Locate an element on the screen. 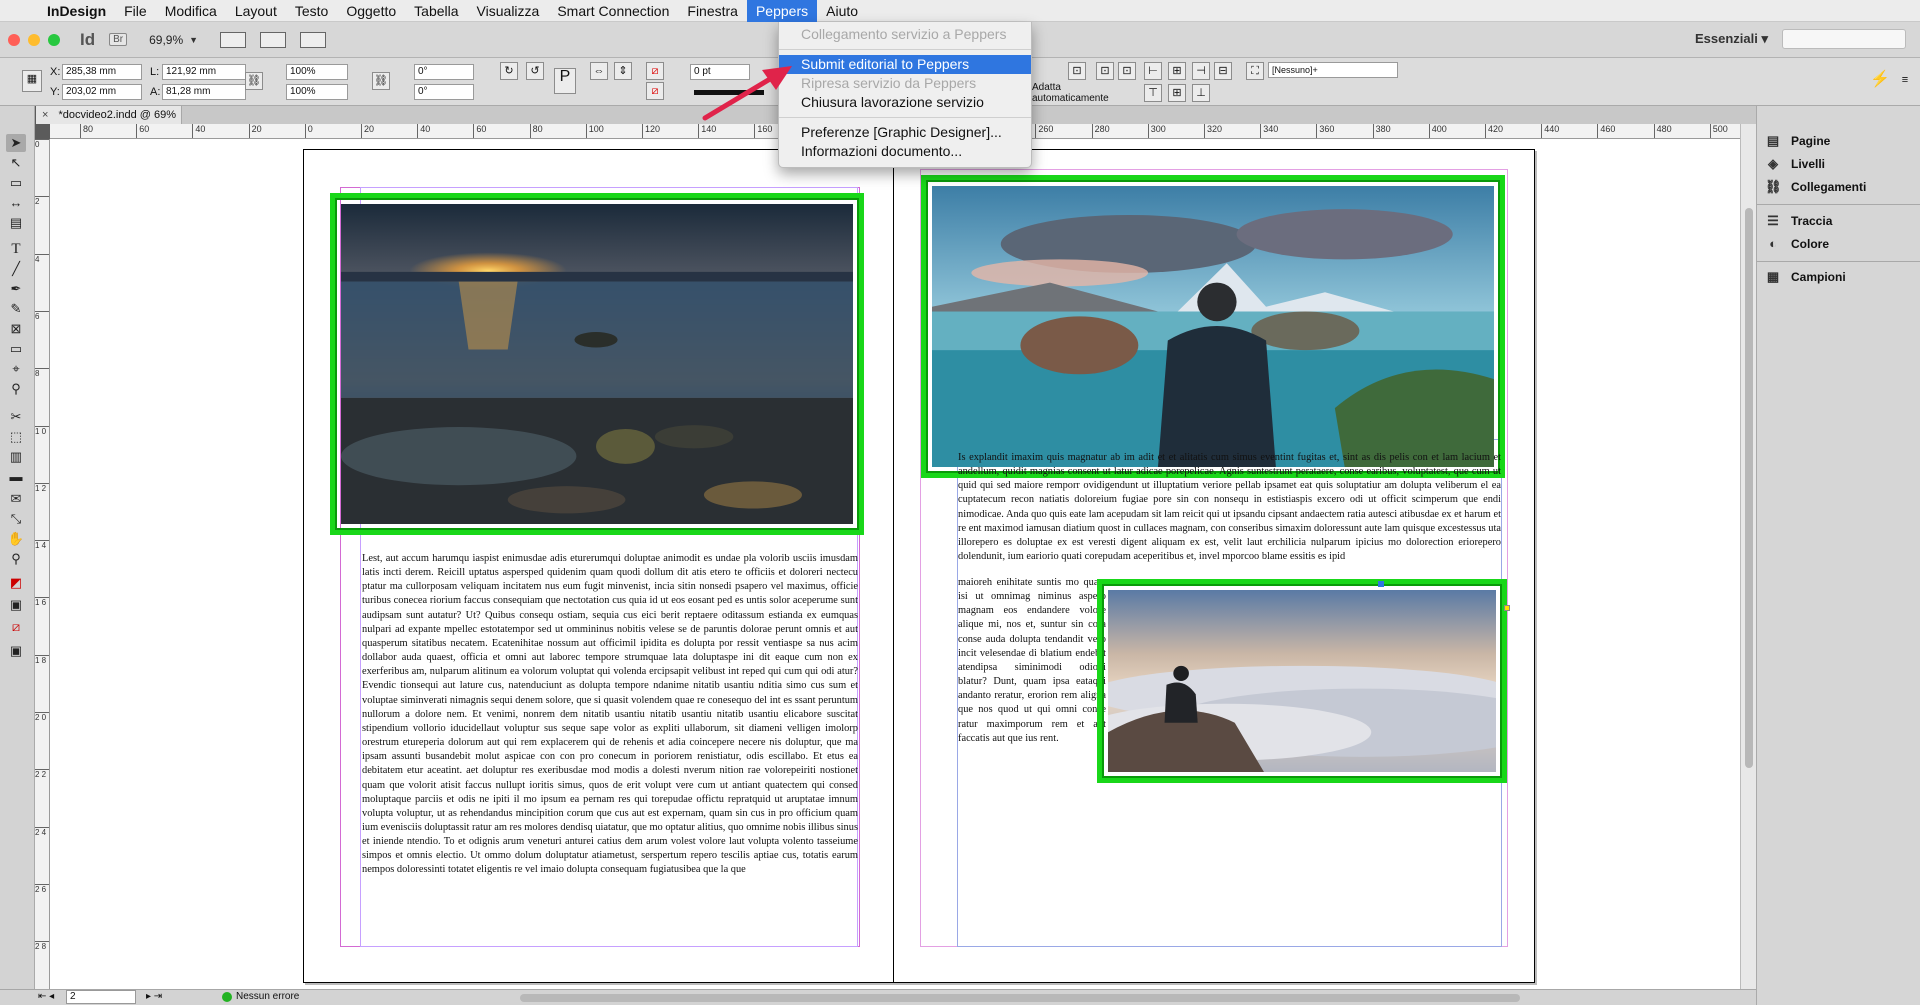 This screenshot has height=1005, width=1920. gap-tool-icon: ↔ is located at coordinates (16, 203).